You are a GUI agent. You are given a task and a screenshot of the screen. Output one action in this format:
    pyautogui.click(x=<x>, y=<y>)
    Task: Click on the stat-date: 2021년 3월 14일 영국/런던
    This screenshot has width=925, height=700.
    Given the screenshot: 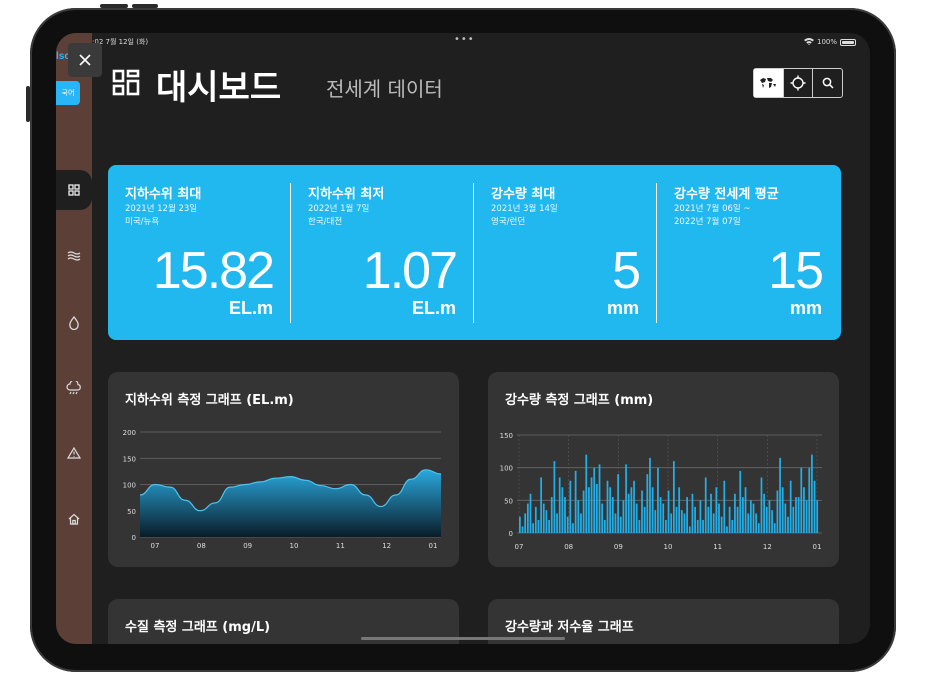 What is the action you would take?
    pyautogui.click(x=524, y=215)
    